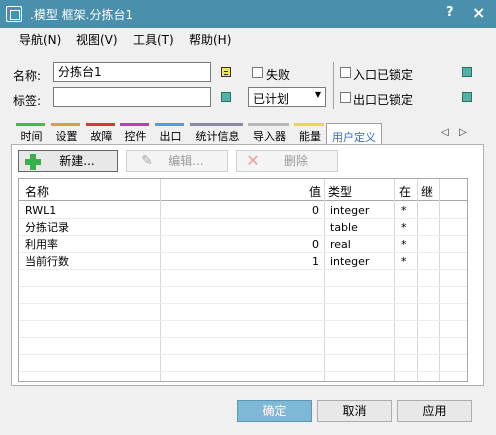 Image resolution: width=496 pixels, height=435 pixels. I want to click on delete-button: ✕ 删除, so click(287, 161).